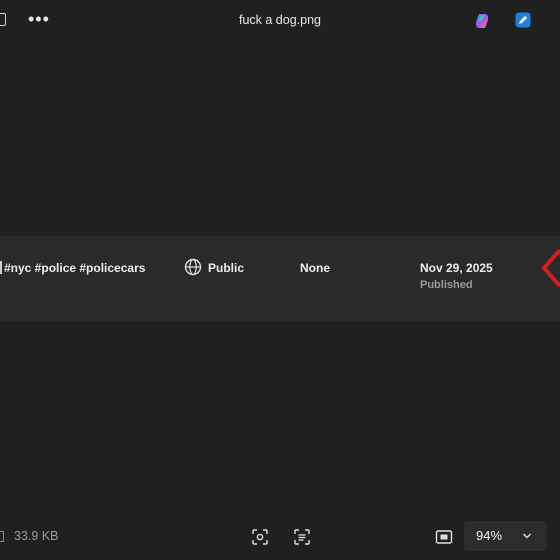 The height and width of the screenshot is (560, 560). What do you see at coordinates (315, 268) in the screenshot?
I see `restrictions-value: None` at bounding box center [315, 268].